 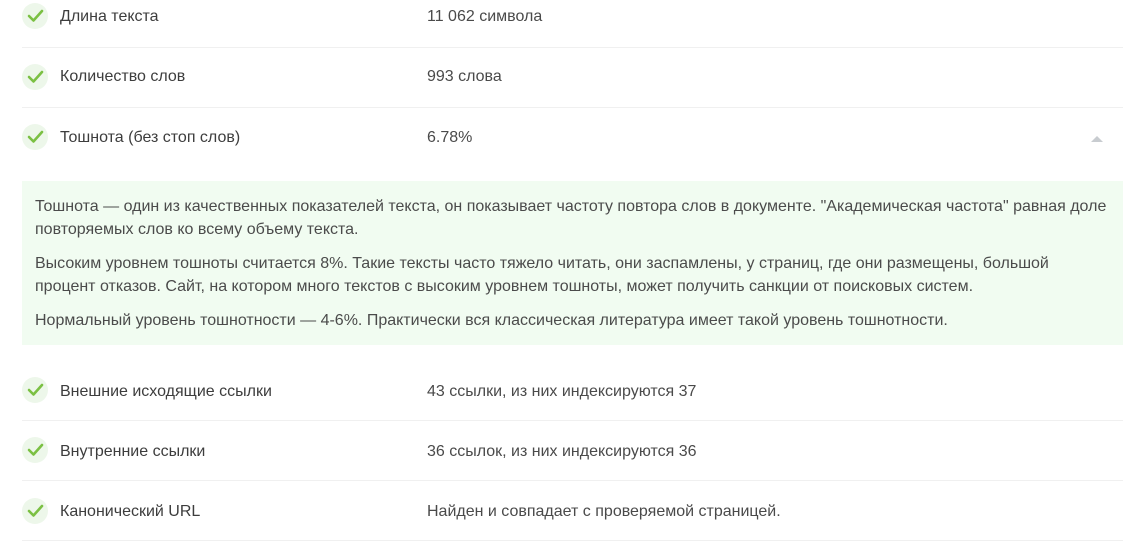 What do you see at coordinates (572, 78) in the screenshot?
I see `check-row-word-count: Количество слов 993 слова` at bounding box center [572, 78].